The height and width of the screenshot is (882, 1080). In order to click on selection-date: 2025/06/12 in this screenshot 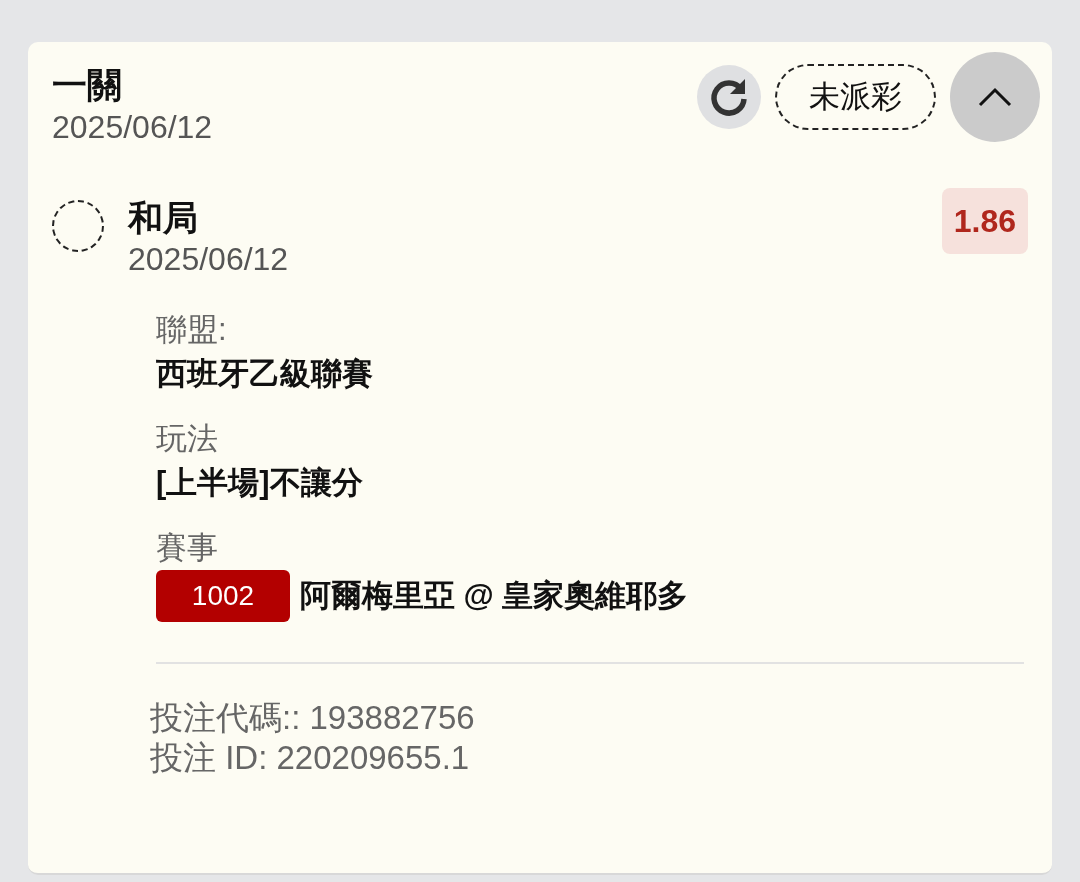, I will do `click(209, 259)`.